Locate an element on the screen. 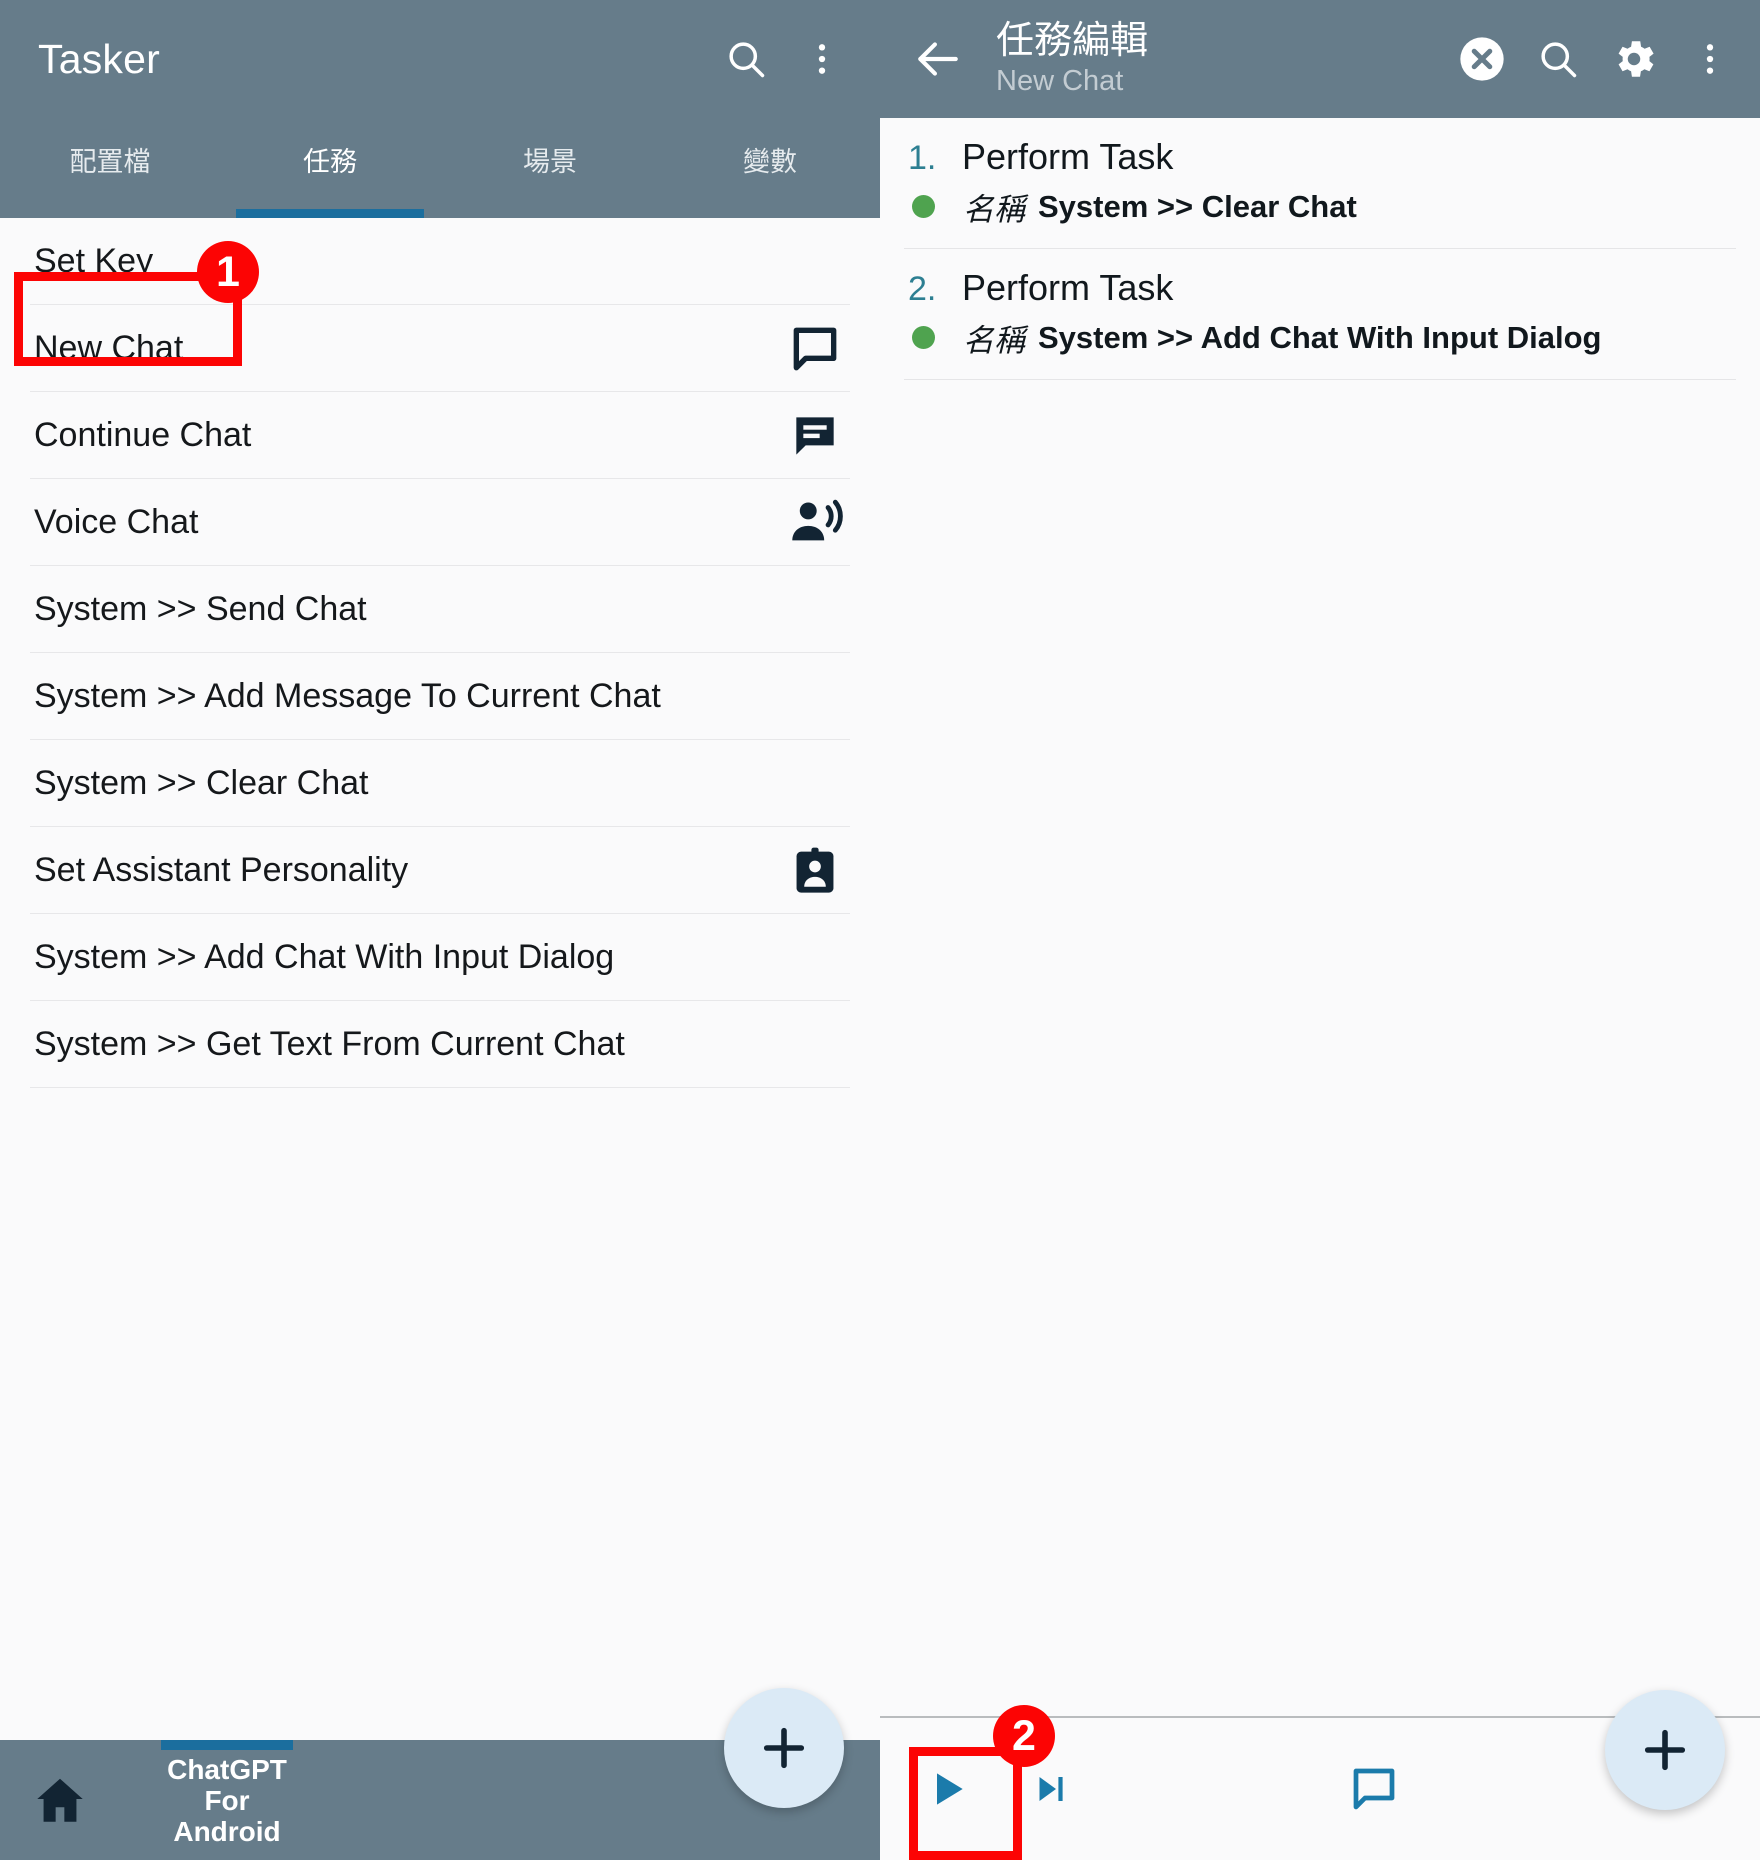  task-edit-appbar: 任務編輯 New Chat is located at coordinates (1320, 59).